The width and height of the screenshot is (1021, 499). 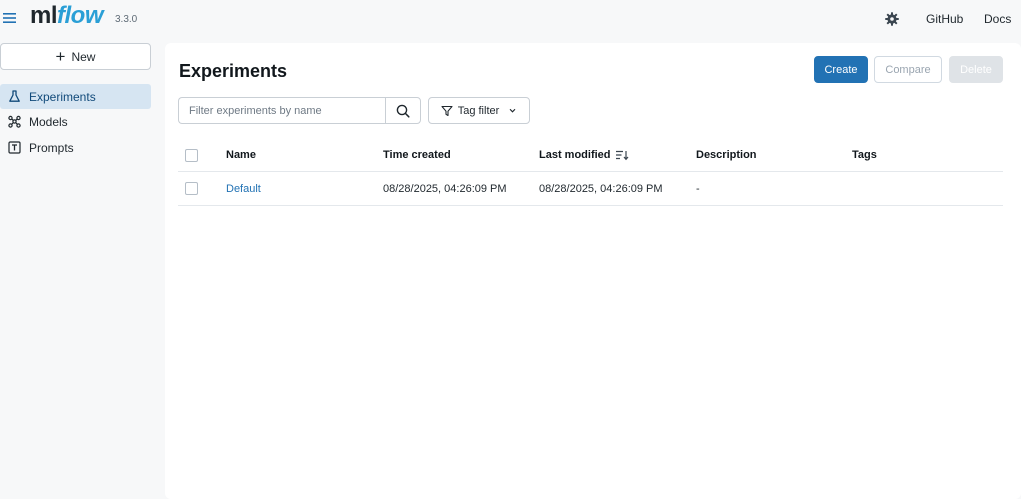 I want to click on search-input, so click(x=282, y=110).